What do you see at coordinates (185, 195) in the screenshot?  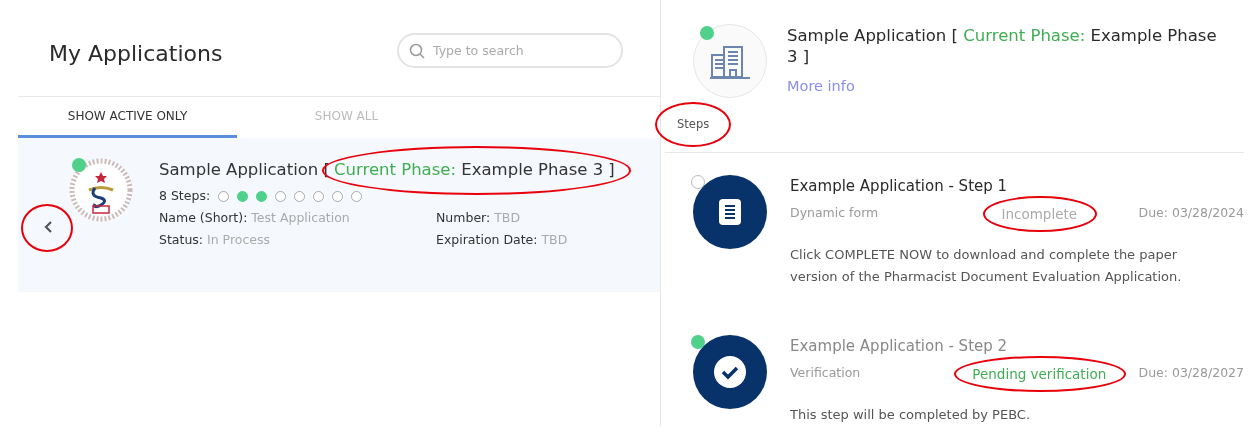 I see `steps-label: 8 Steps:` at bounding box center [185, 195].